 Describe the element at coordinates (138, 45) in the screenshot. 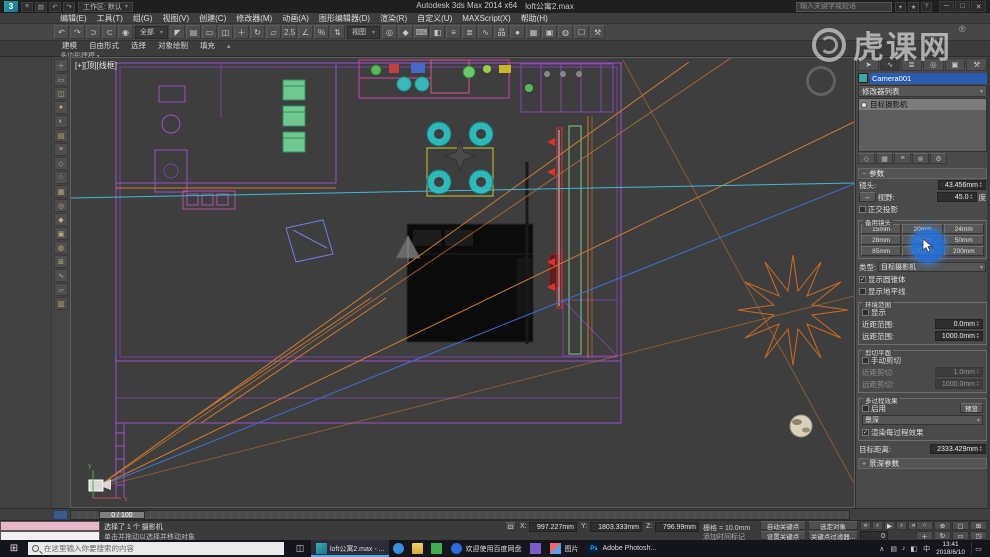

I see `ribbon-tab: 选择` at that location.